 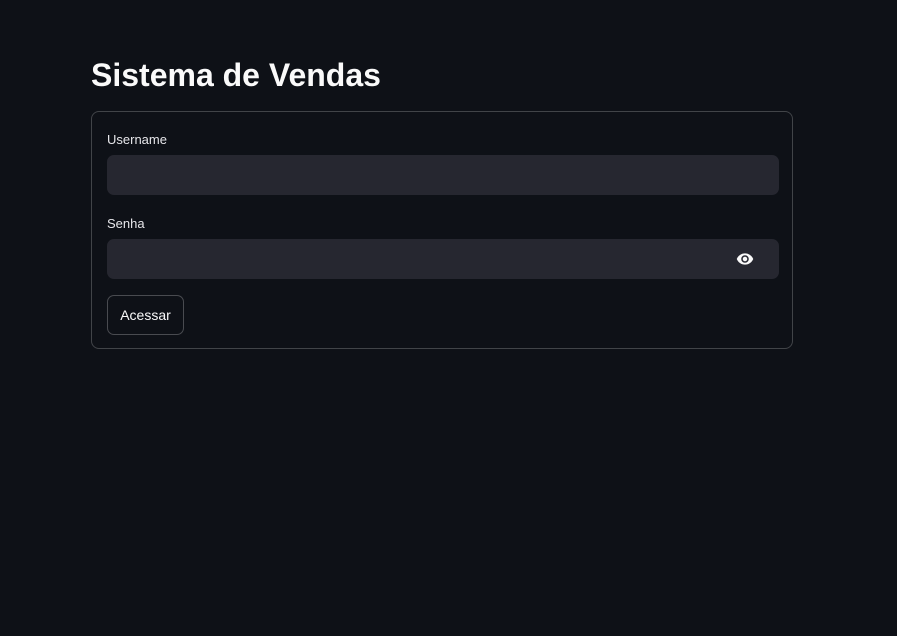 I want to click on submit-button: Acessar, so click(x=145, y=315).